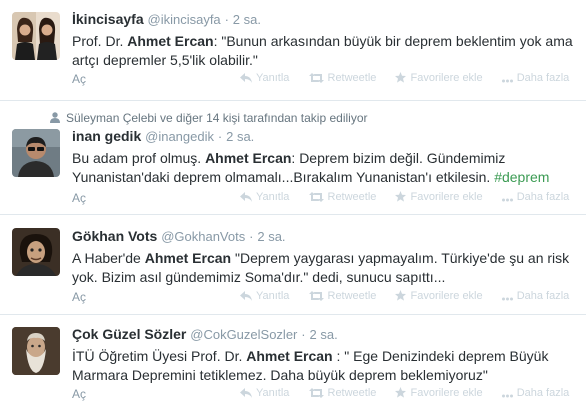 Image resolution: width=586 pixels, height=415 pixels. What do you see at coordinates (324, 236) in the screenshot?
I see `tweet-header: Gökhan Vots @GokhanVots · 2 sa.` at bounding box center [324, 236].